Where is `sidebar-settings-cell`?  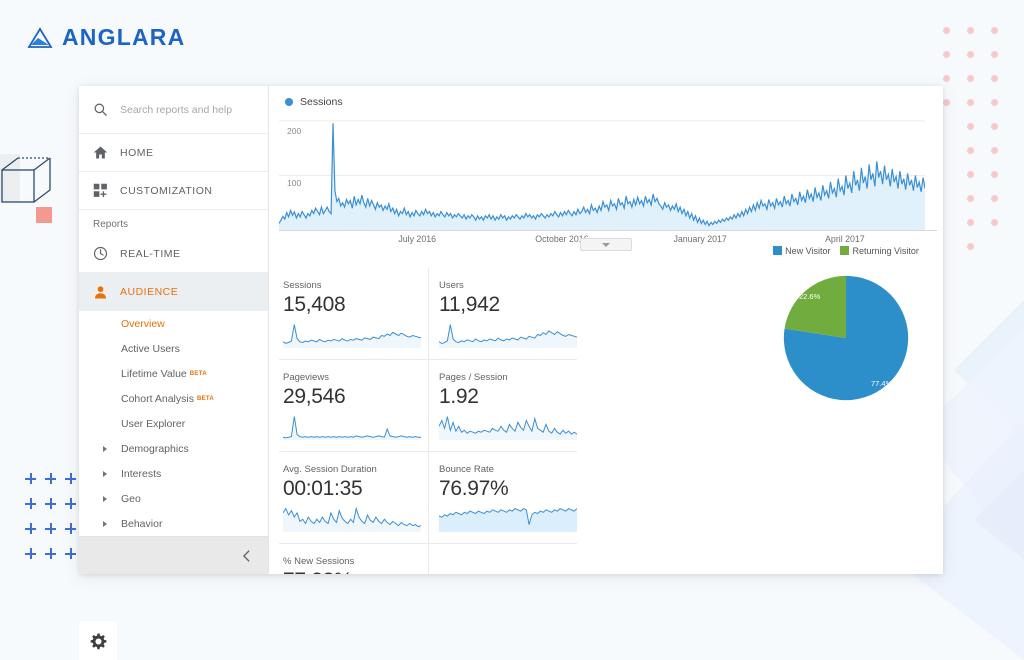 sidebar-settings-cell is located at coordinates (98, 641).